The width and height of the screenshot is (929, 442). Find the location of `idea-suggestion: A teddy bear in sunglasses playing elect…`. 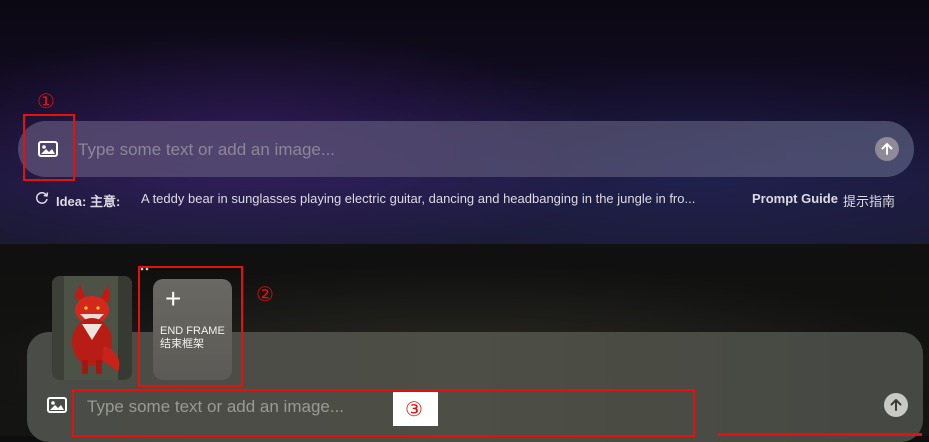

idea-suggestion: A teddy bear in sunglasses playing elect… is located at coordinates (418, 198).